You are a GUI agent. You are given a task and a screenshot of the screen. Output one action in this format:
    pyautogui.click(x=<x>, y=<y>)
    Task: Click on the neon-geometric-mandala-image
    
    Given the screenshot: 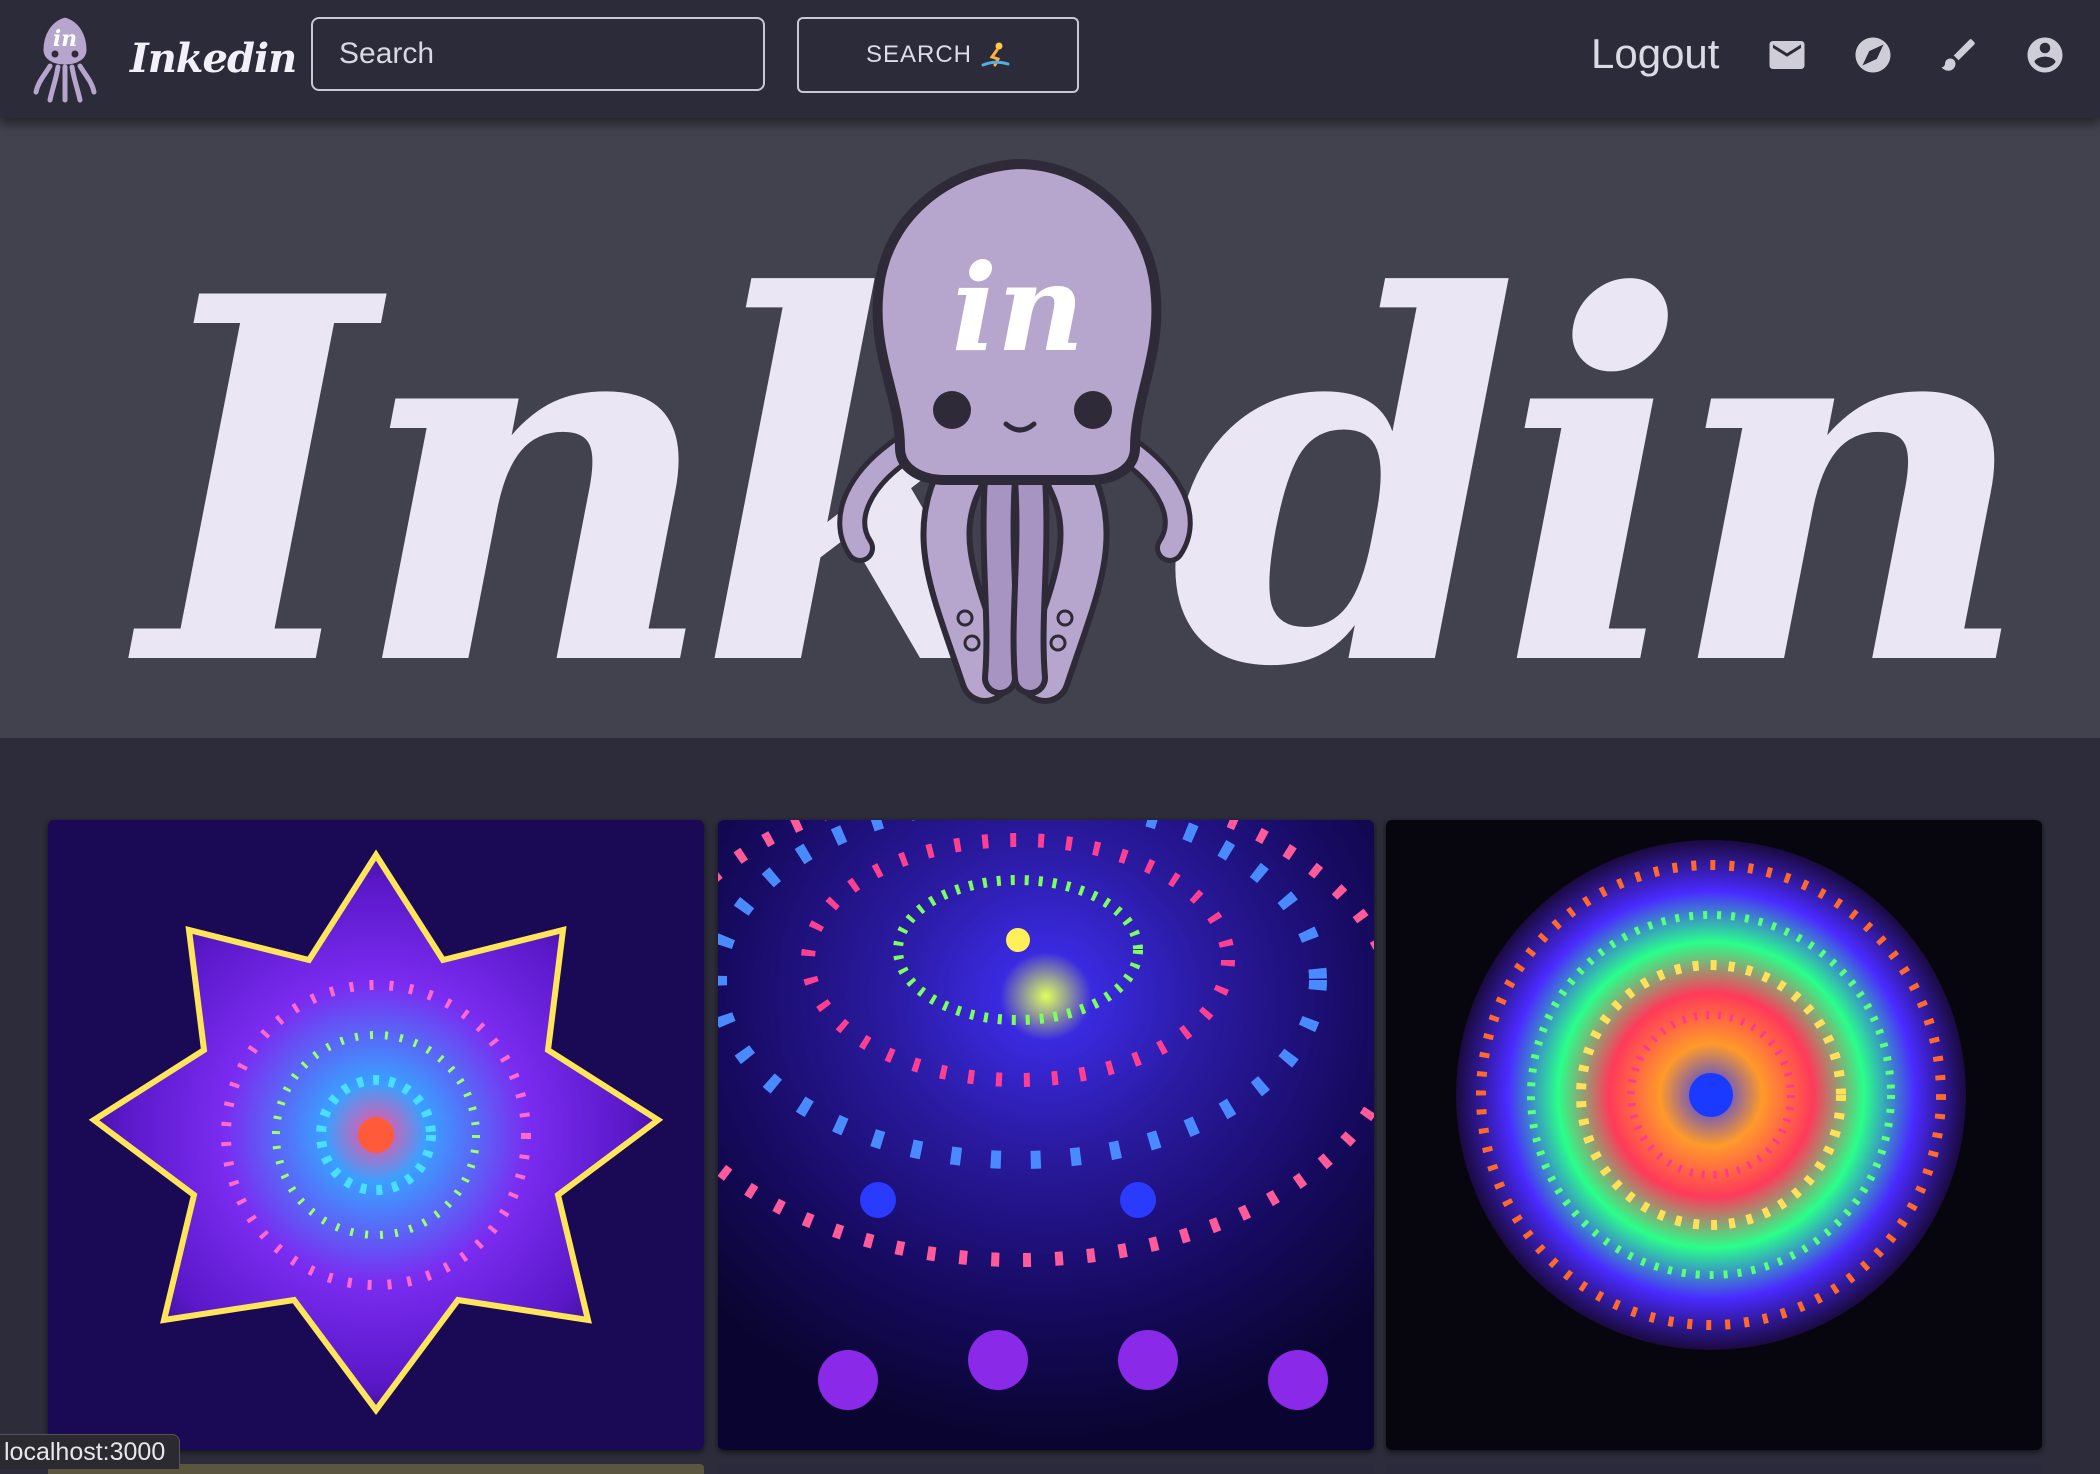 What is the action you would take?
    pyautogui.click(x=1714, y=1135)
    